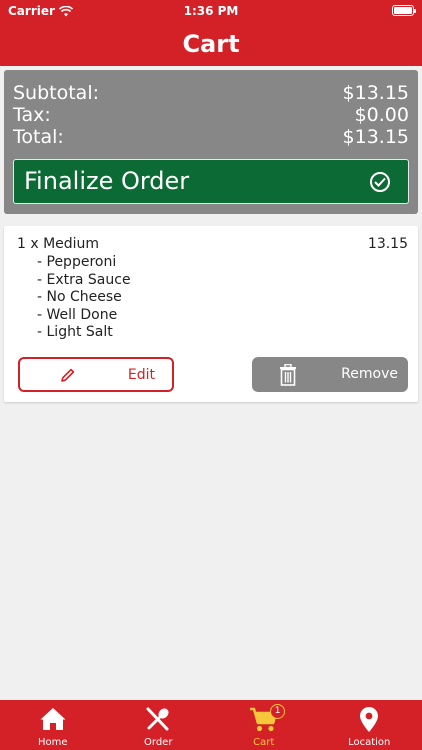 This screenshot has width=422, height=750. I want to click on remove-button: Remove, so click(330, 374).